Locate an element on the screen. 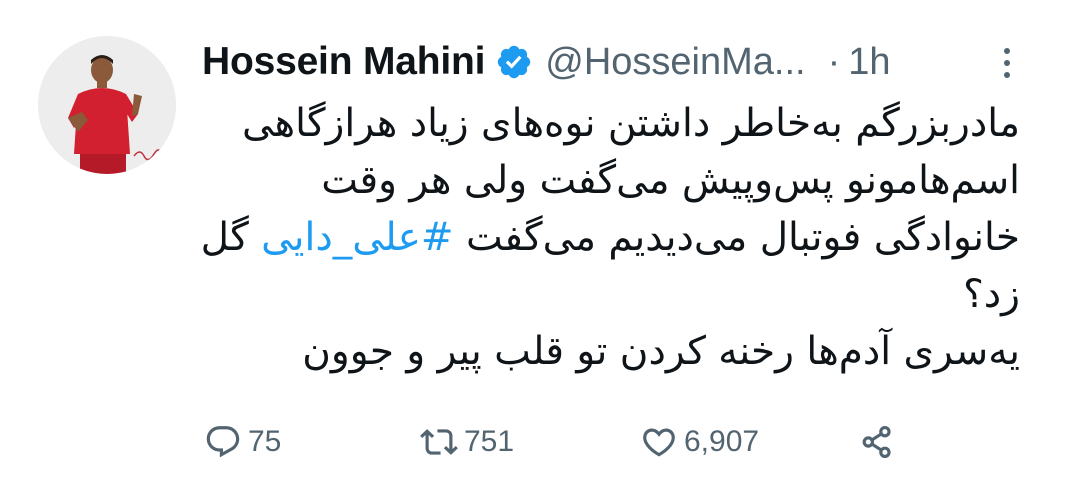  tweet-line-3-text: خانوادگی فوتبال می‌دیدیم می‌گفت is located at coordinates (743, 237).